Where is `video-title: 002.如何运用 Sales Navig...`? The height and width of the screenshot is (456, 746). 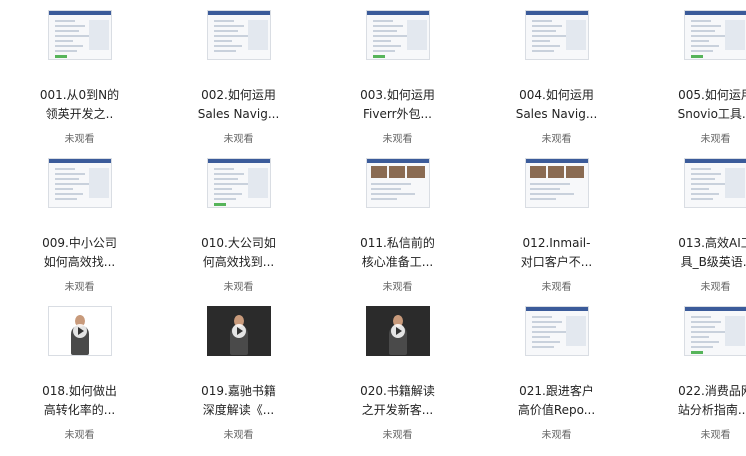 video-title: 002.如何运用 Sales Navig... is located at coordinates (238, 105).